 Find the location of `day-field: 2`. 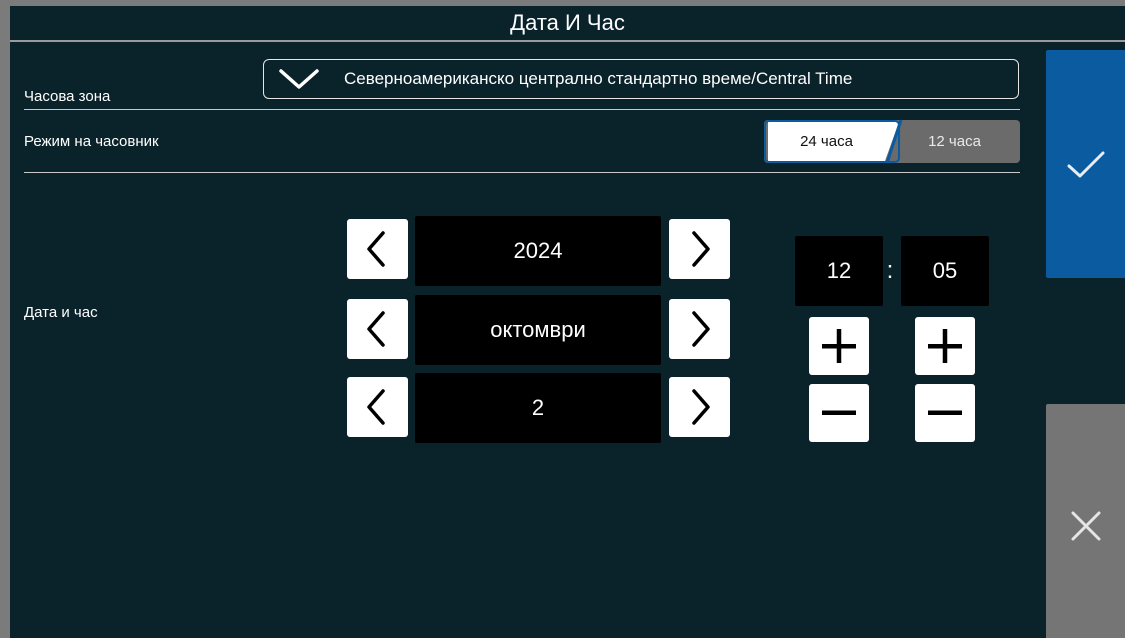

day-field: 2 is located at coordinates (538, 408).